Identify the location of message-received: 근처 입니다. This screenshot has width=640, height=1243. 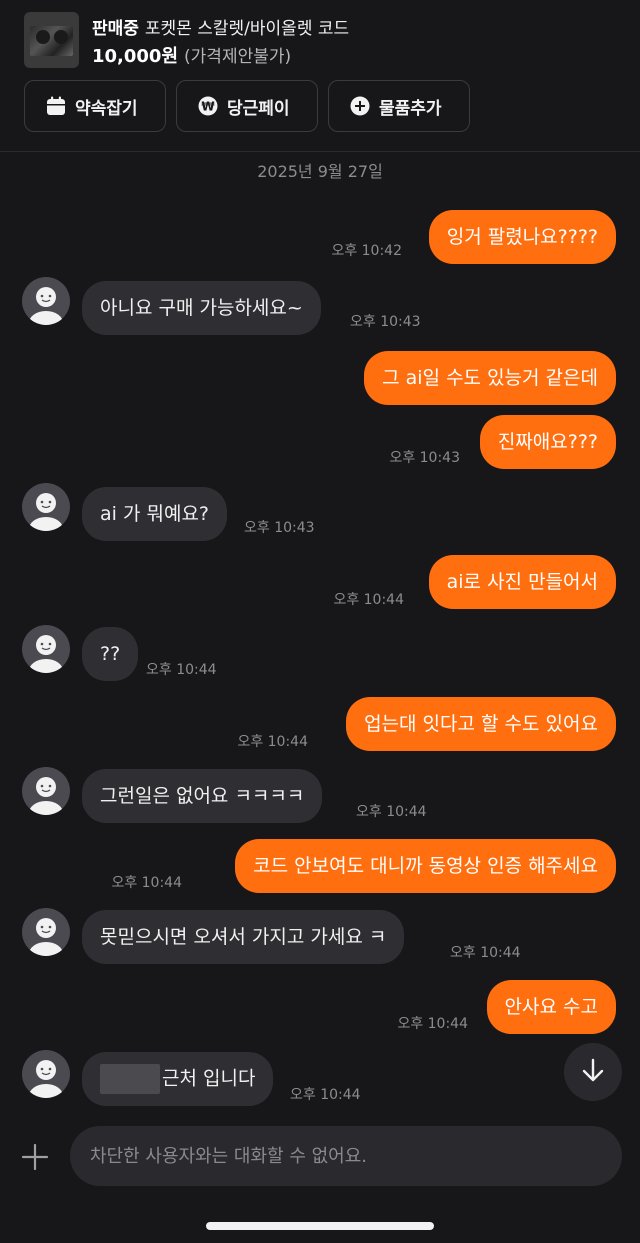
(178, 1079).